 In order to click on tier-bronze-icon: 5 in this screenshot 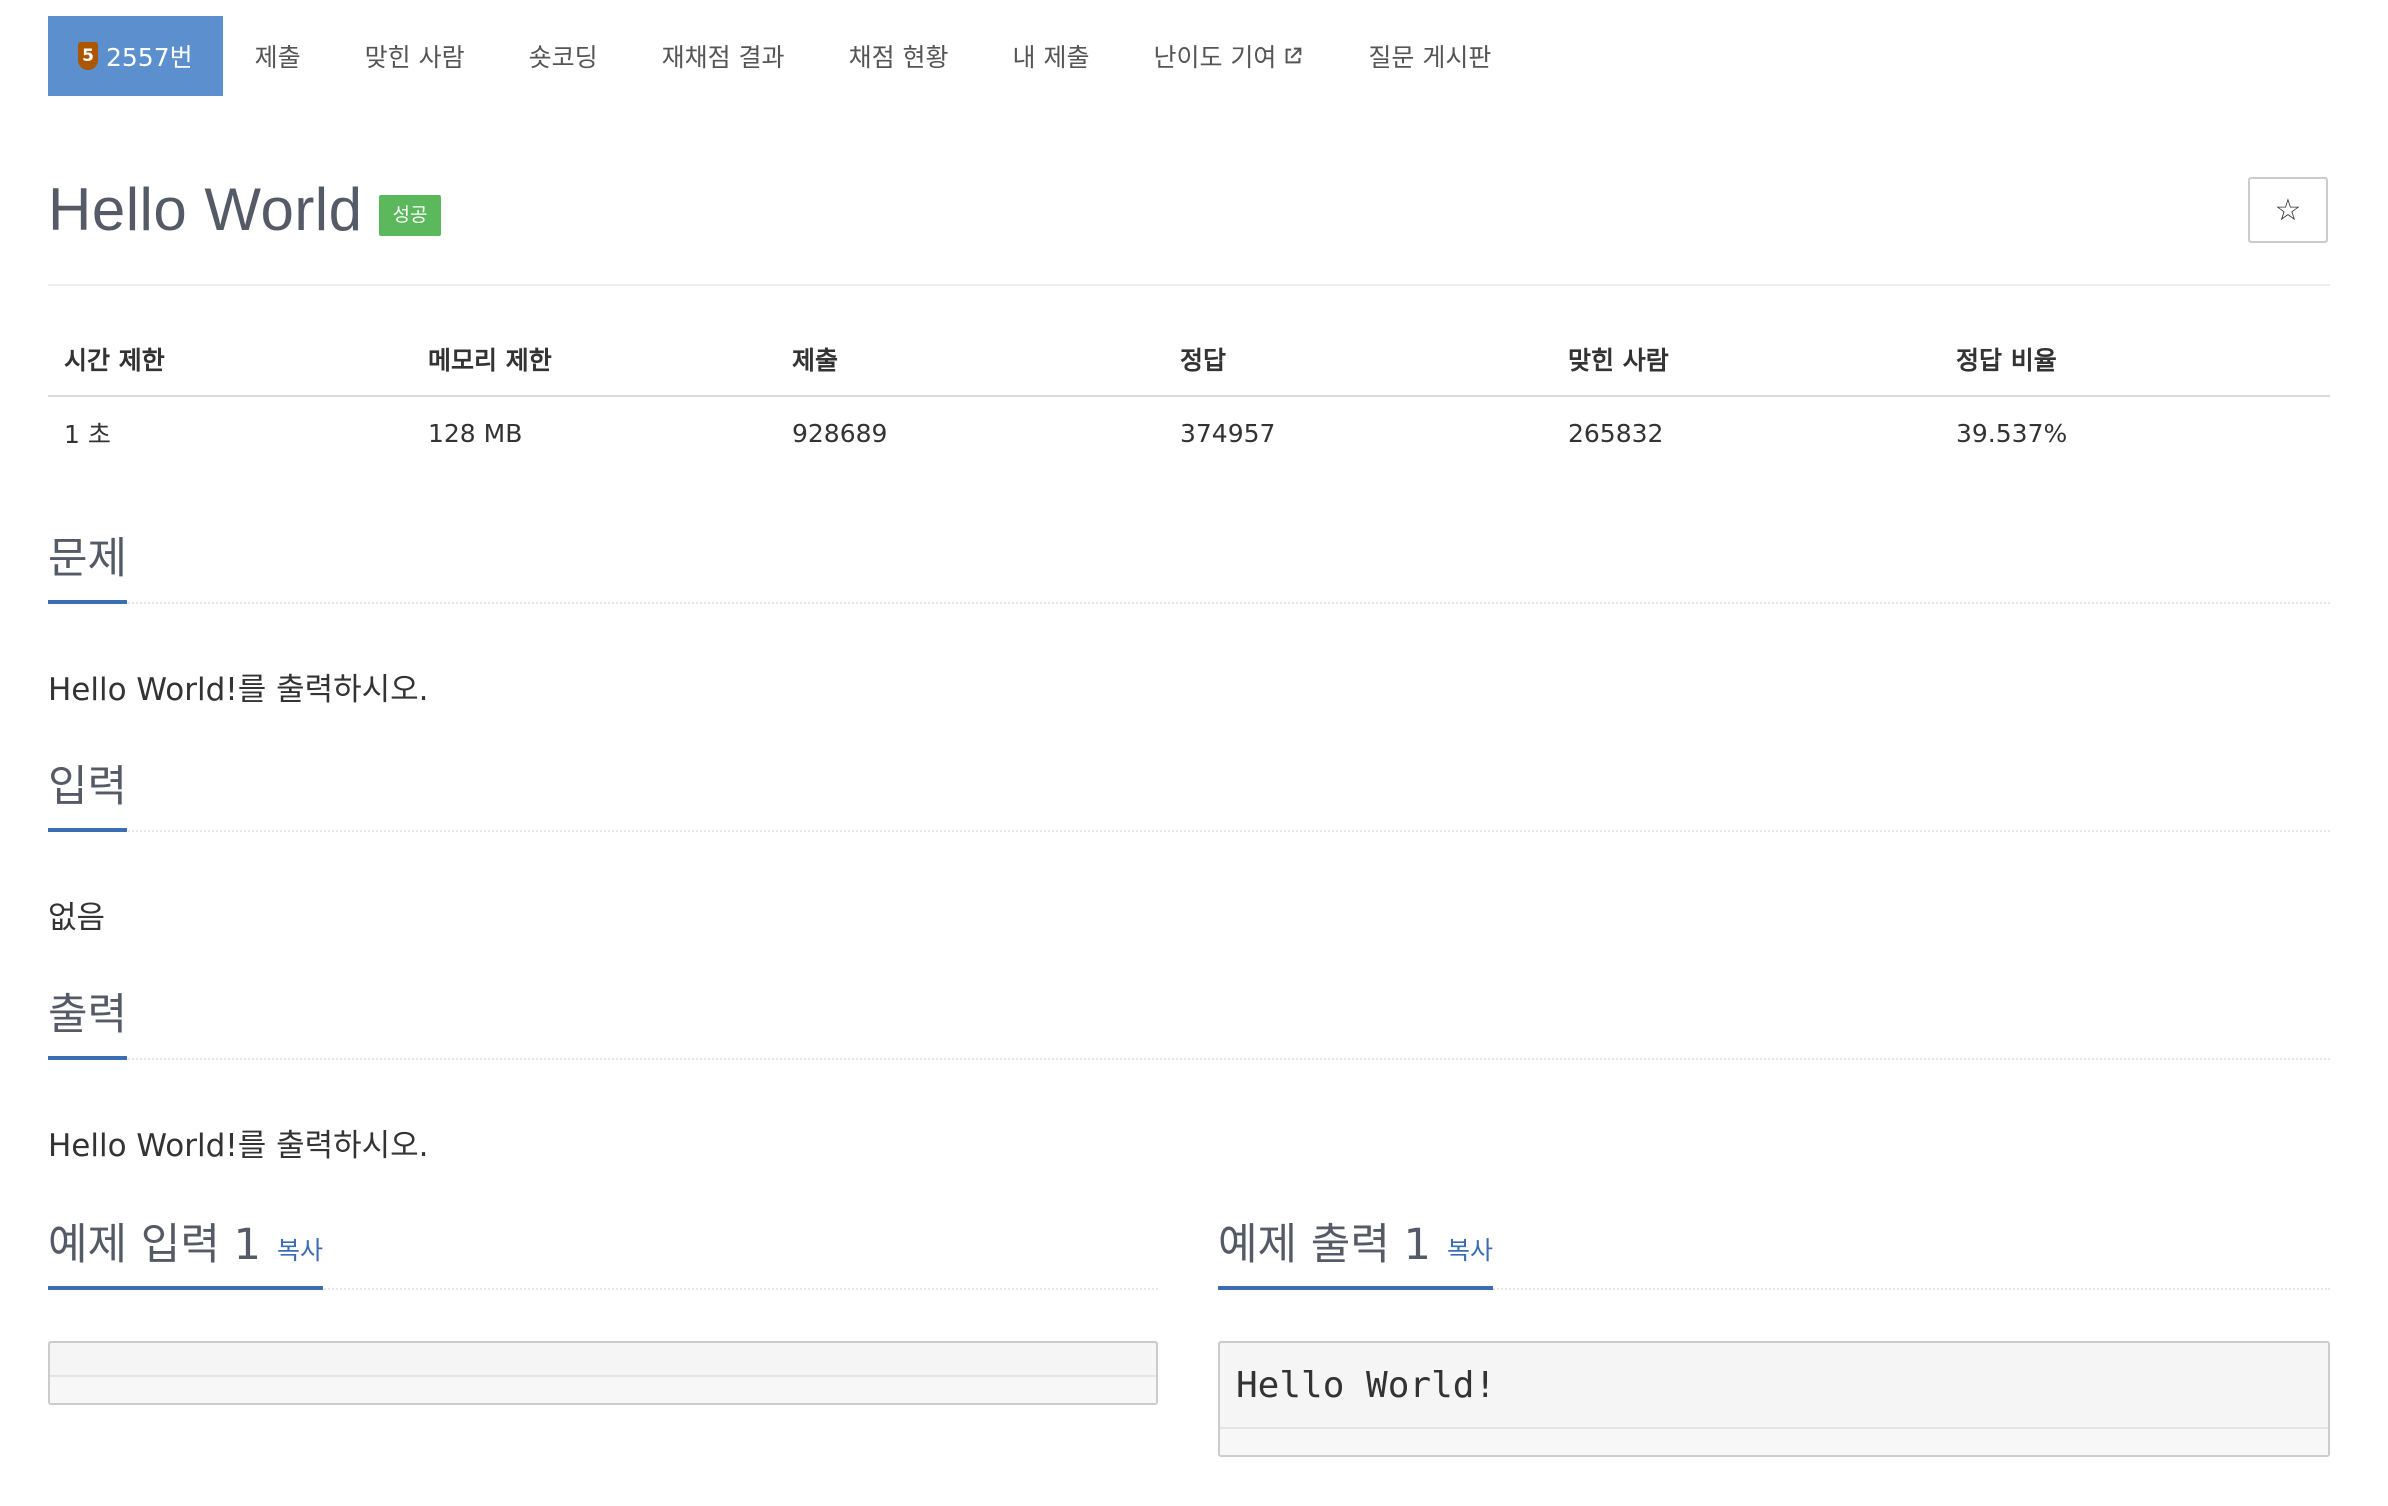, I will do `click(88, 56)`.